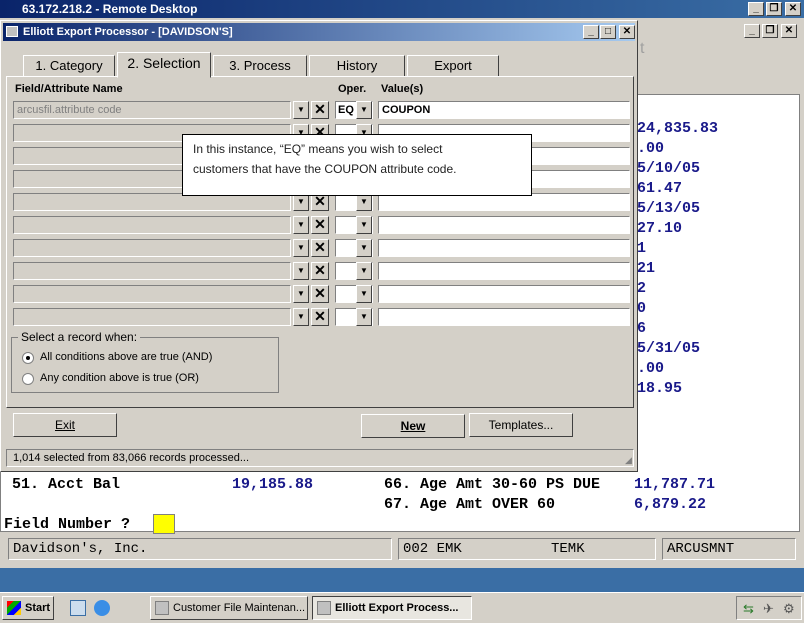  I want to click on security-icon: ✈, so click(768, 609).